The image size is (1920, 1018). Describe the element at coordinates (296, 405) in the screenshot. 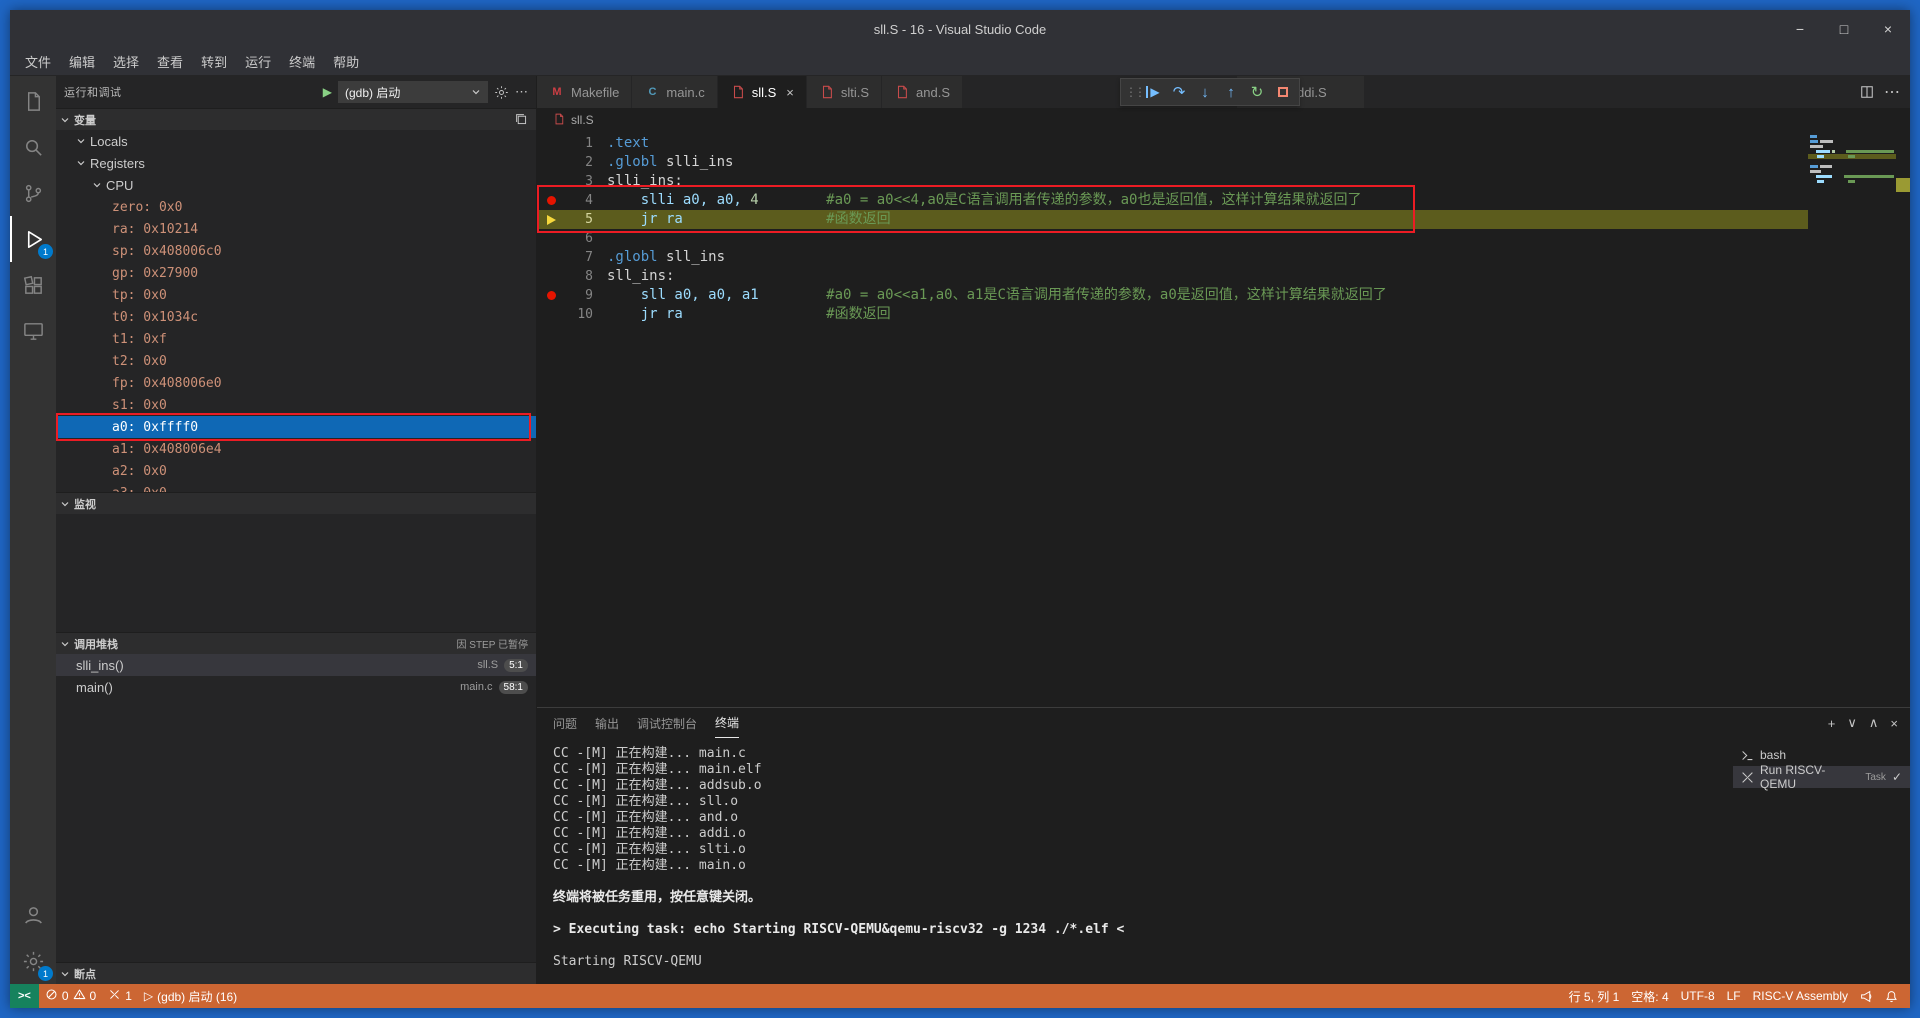

I see `register-s1: s1: 0x0` at that location.